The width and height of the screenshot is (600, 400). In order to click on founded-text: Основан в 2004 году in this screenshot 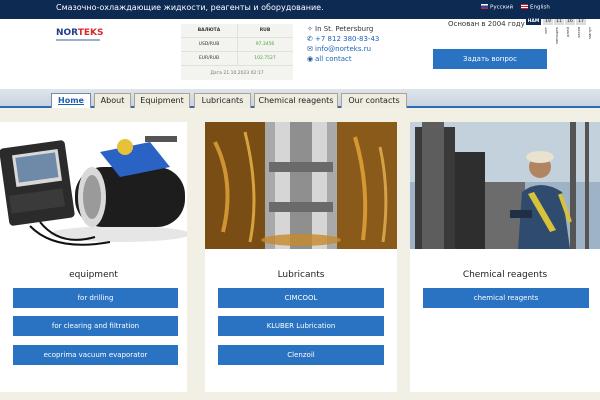, I will do `click(486, 24)`.